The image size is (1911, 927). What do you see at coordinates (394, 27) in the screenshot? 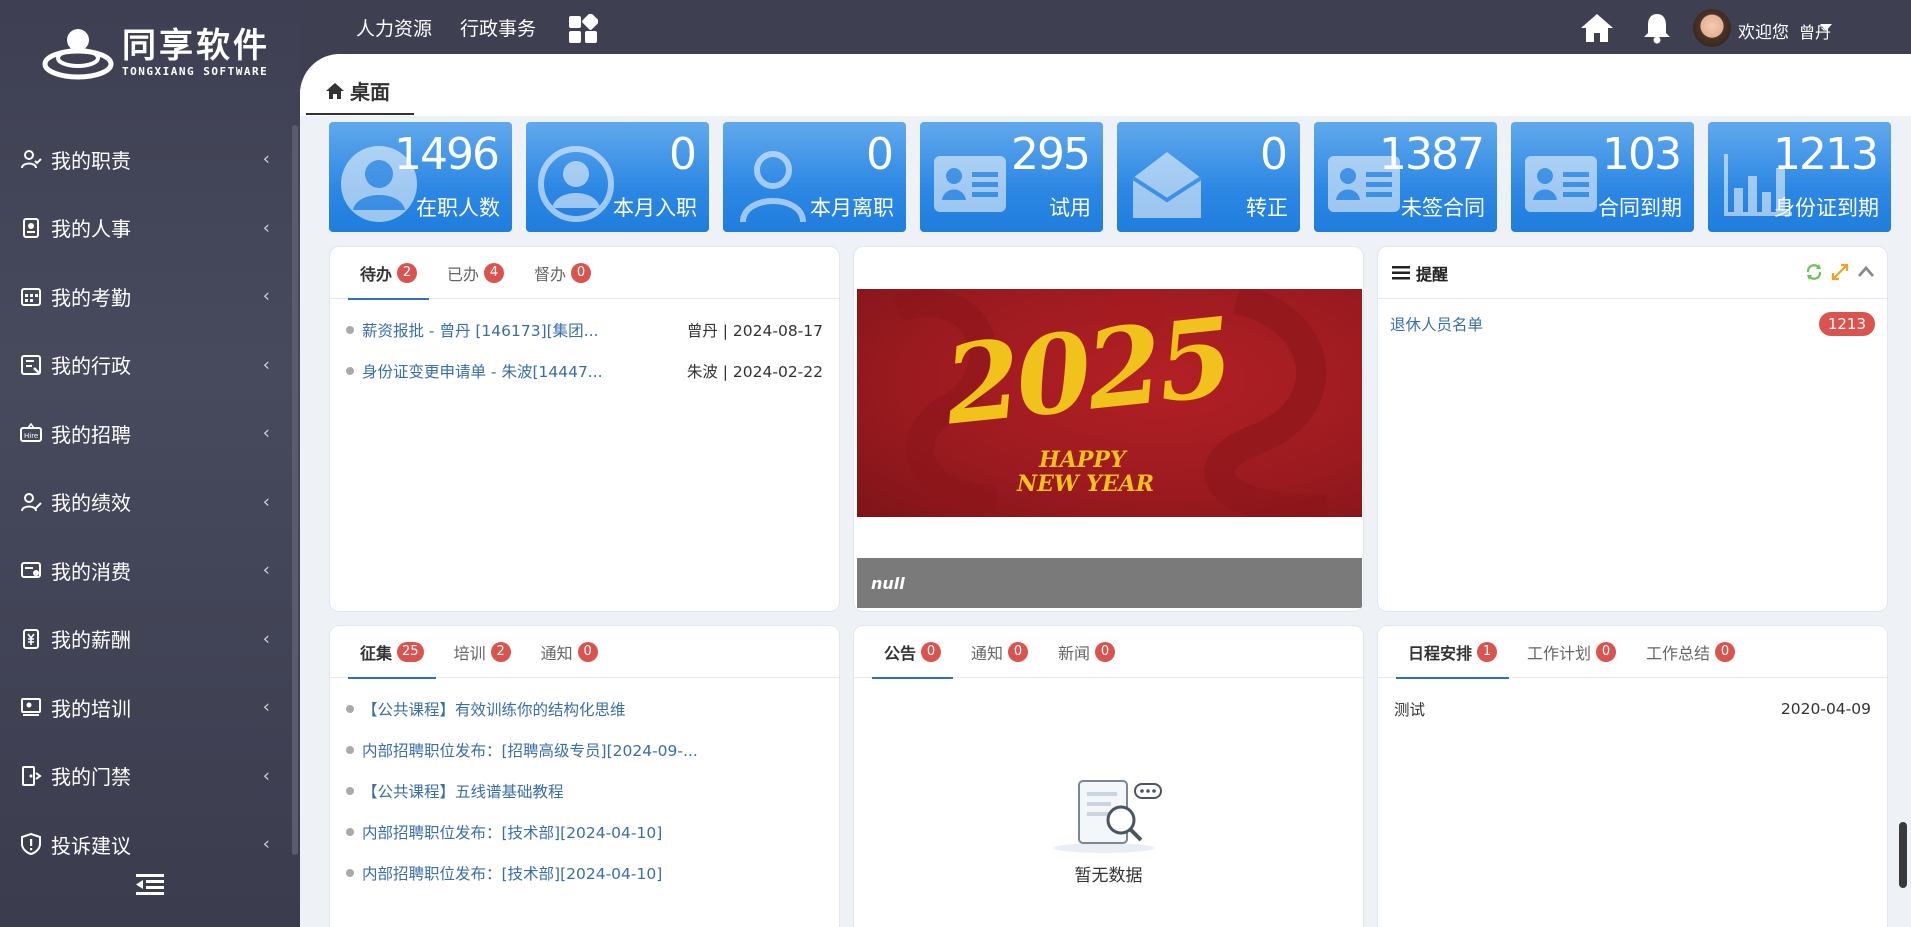
I see `nav-hr: 人力资源` at bounding box center [394, 27].